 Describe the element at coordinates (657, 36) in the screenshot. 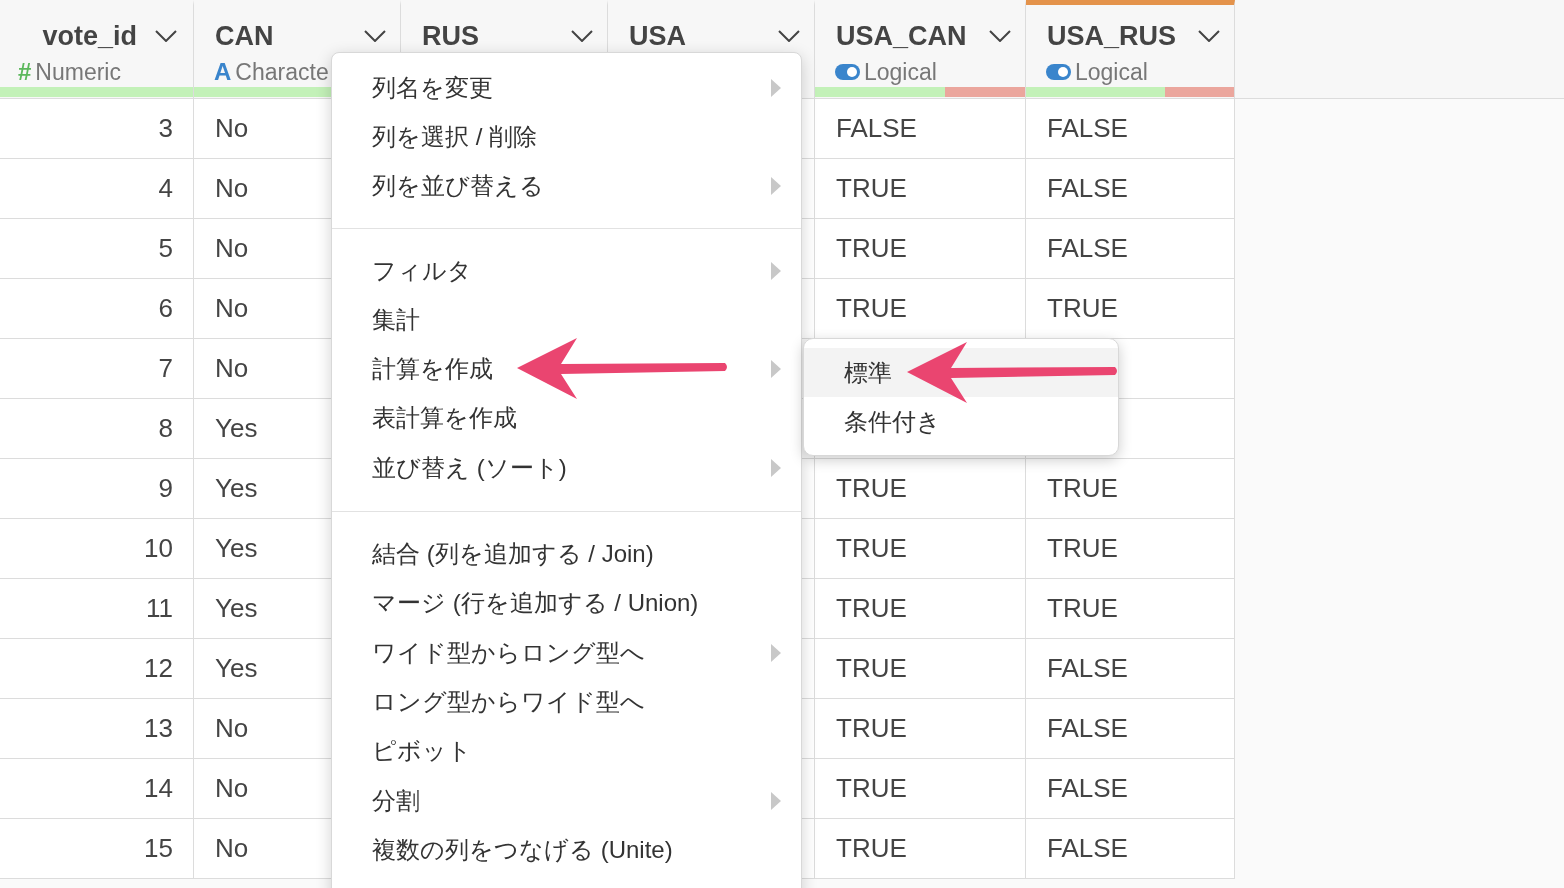

I see `column-name: USA` at that location.